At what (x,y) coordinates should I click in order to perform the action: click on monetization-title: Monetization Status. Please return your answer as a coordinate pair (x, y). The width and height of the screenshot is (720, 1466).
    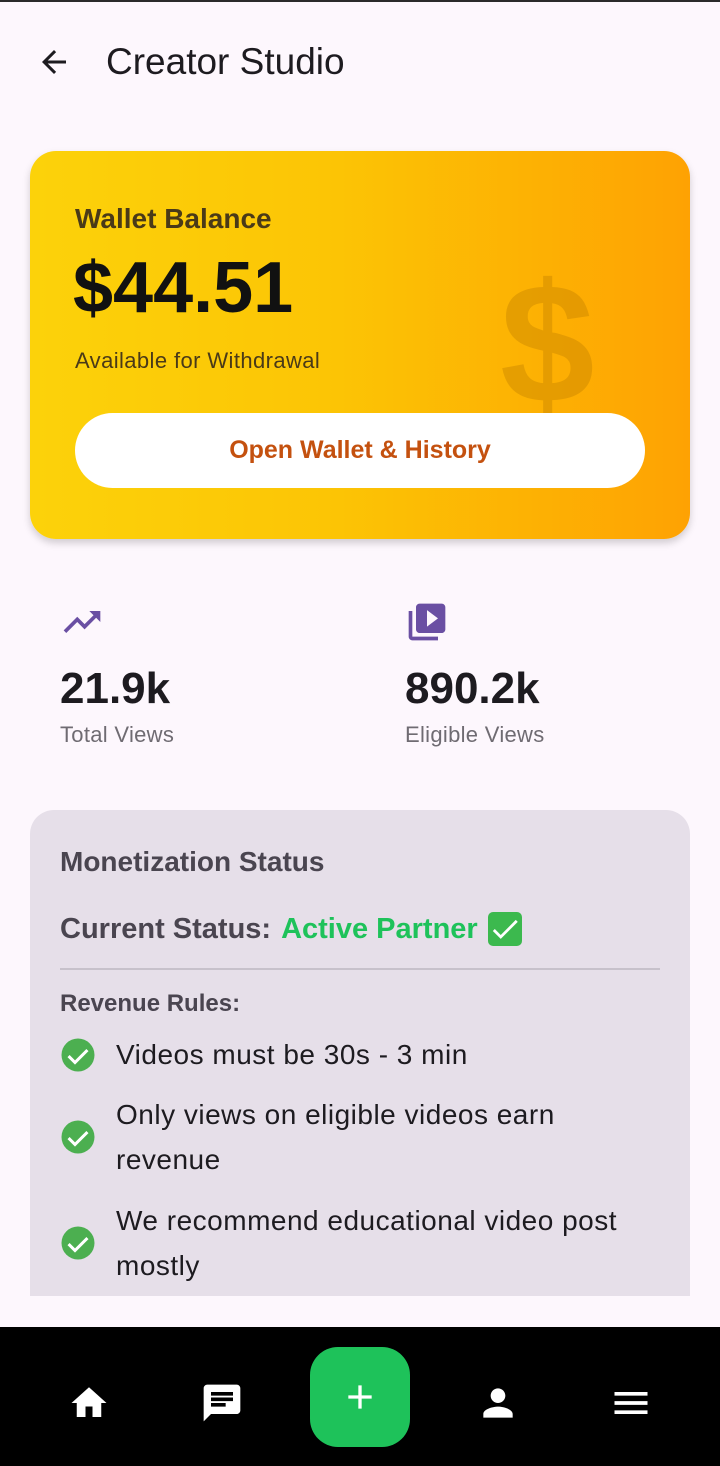
    Looking at the image, I should click on (192, 861).